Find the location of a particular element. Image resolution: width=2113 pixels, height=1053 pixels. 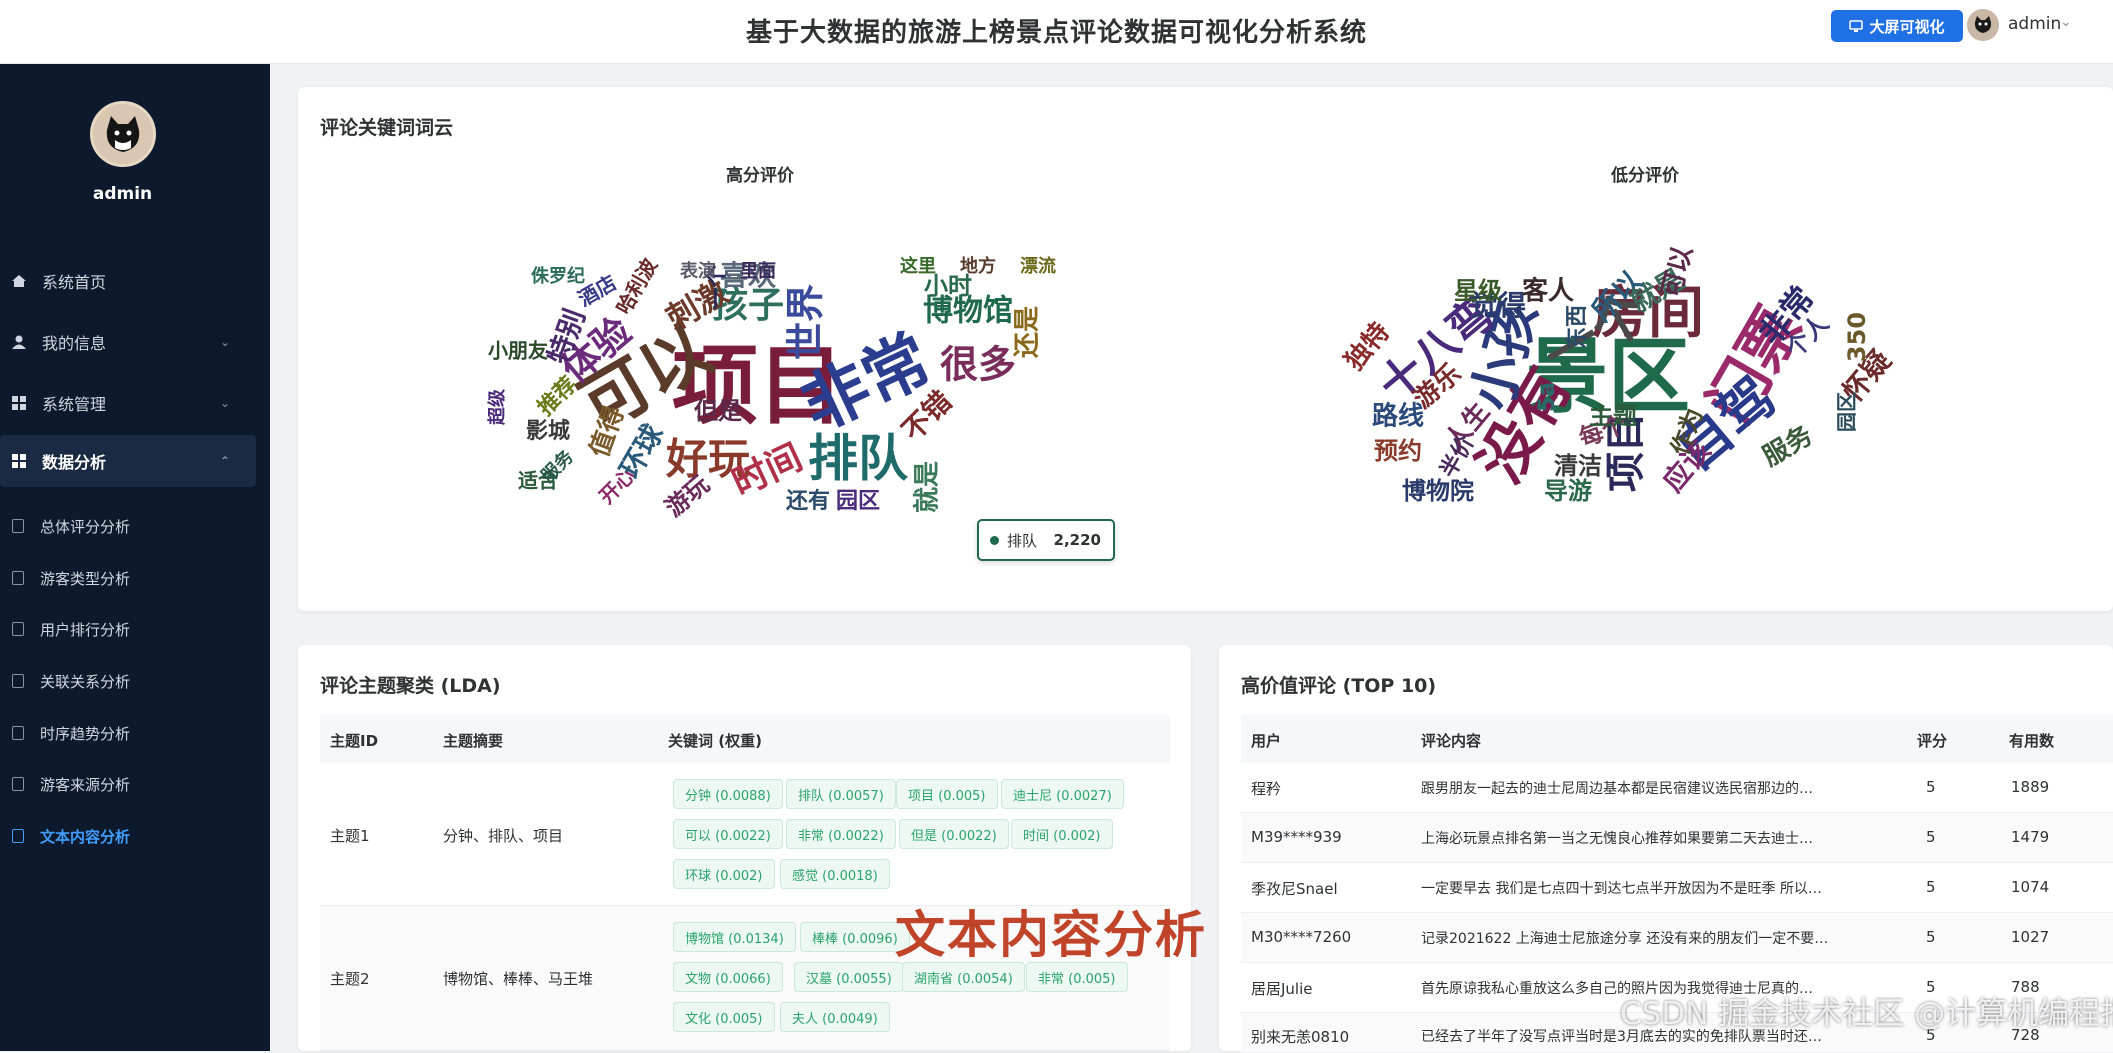

sidebar-item-label: 系统管理 is located at coordinates (74, 404).